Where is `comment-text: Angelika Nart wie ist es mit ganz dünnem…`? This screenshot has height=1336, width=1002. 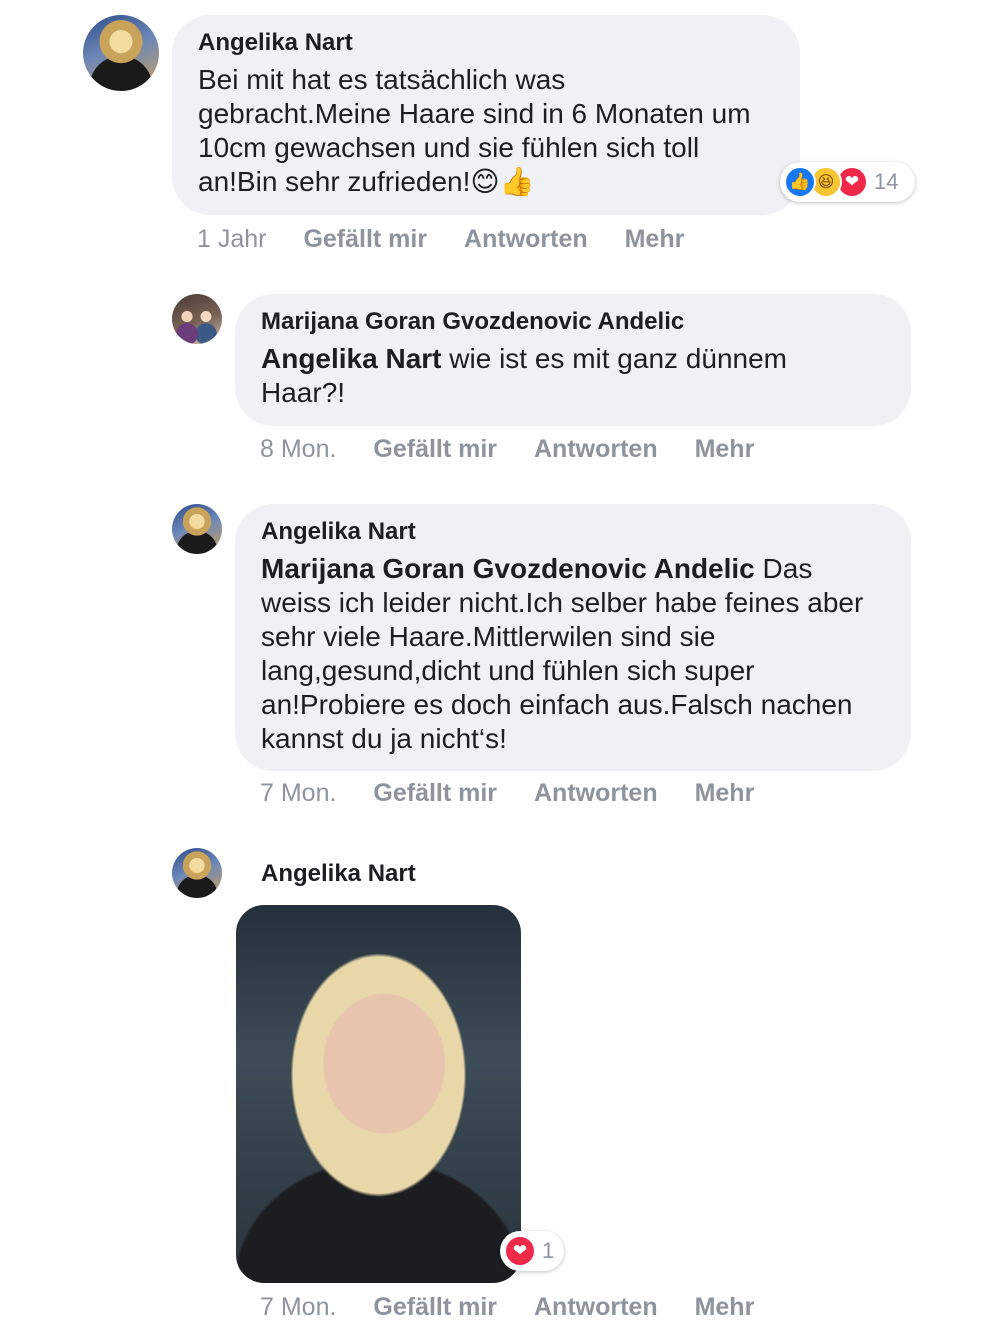
comment-text: Angelika Nart wie ist es mit ganz dünnem… is located at coordinates (524, 375).